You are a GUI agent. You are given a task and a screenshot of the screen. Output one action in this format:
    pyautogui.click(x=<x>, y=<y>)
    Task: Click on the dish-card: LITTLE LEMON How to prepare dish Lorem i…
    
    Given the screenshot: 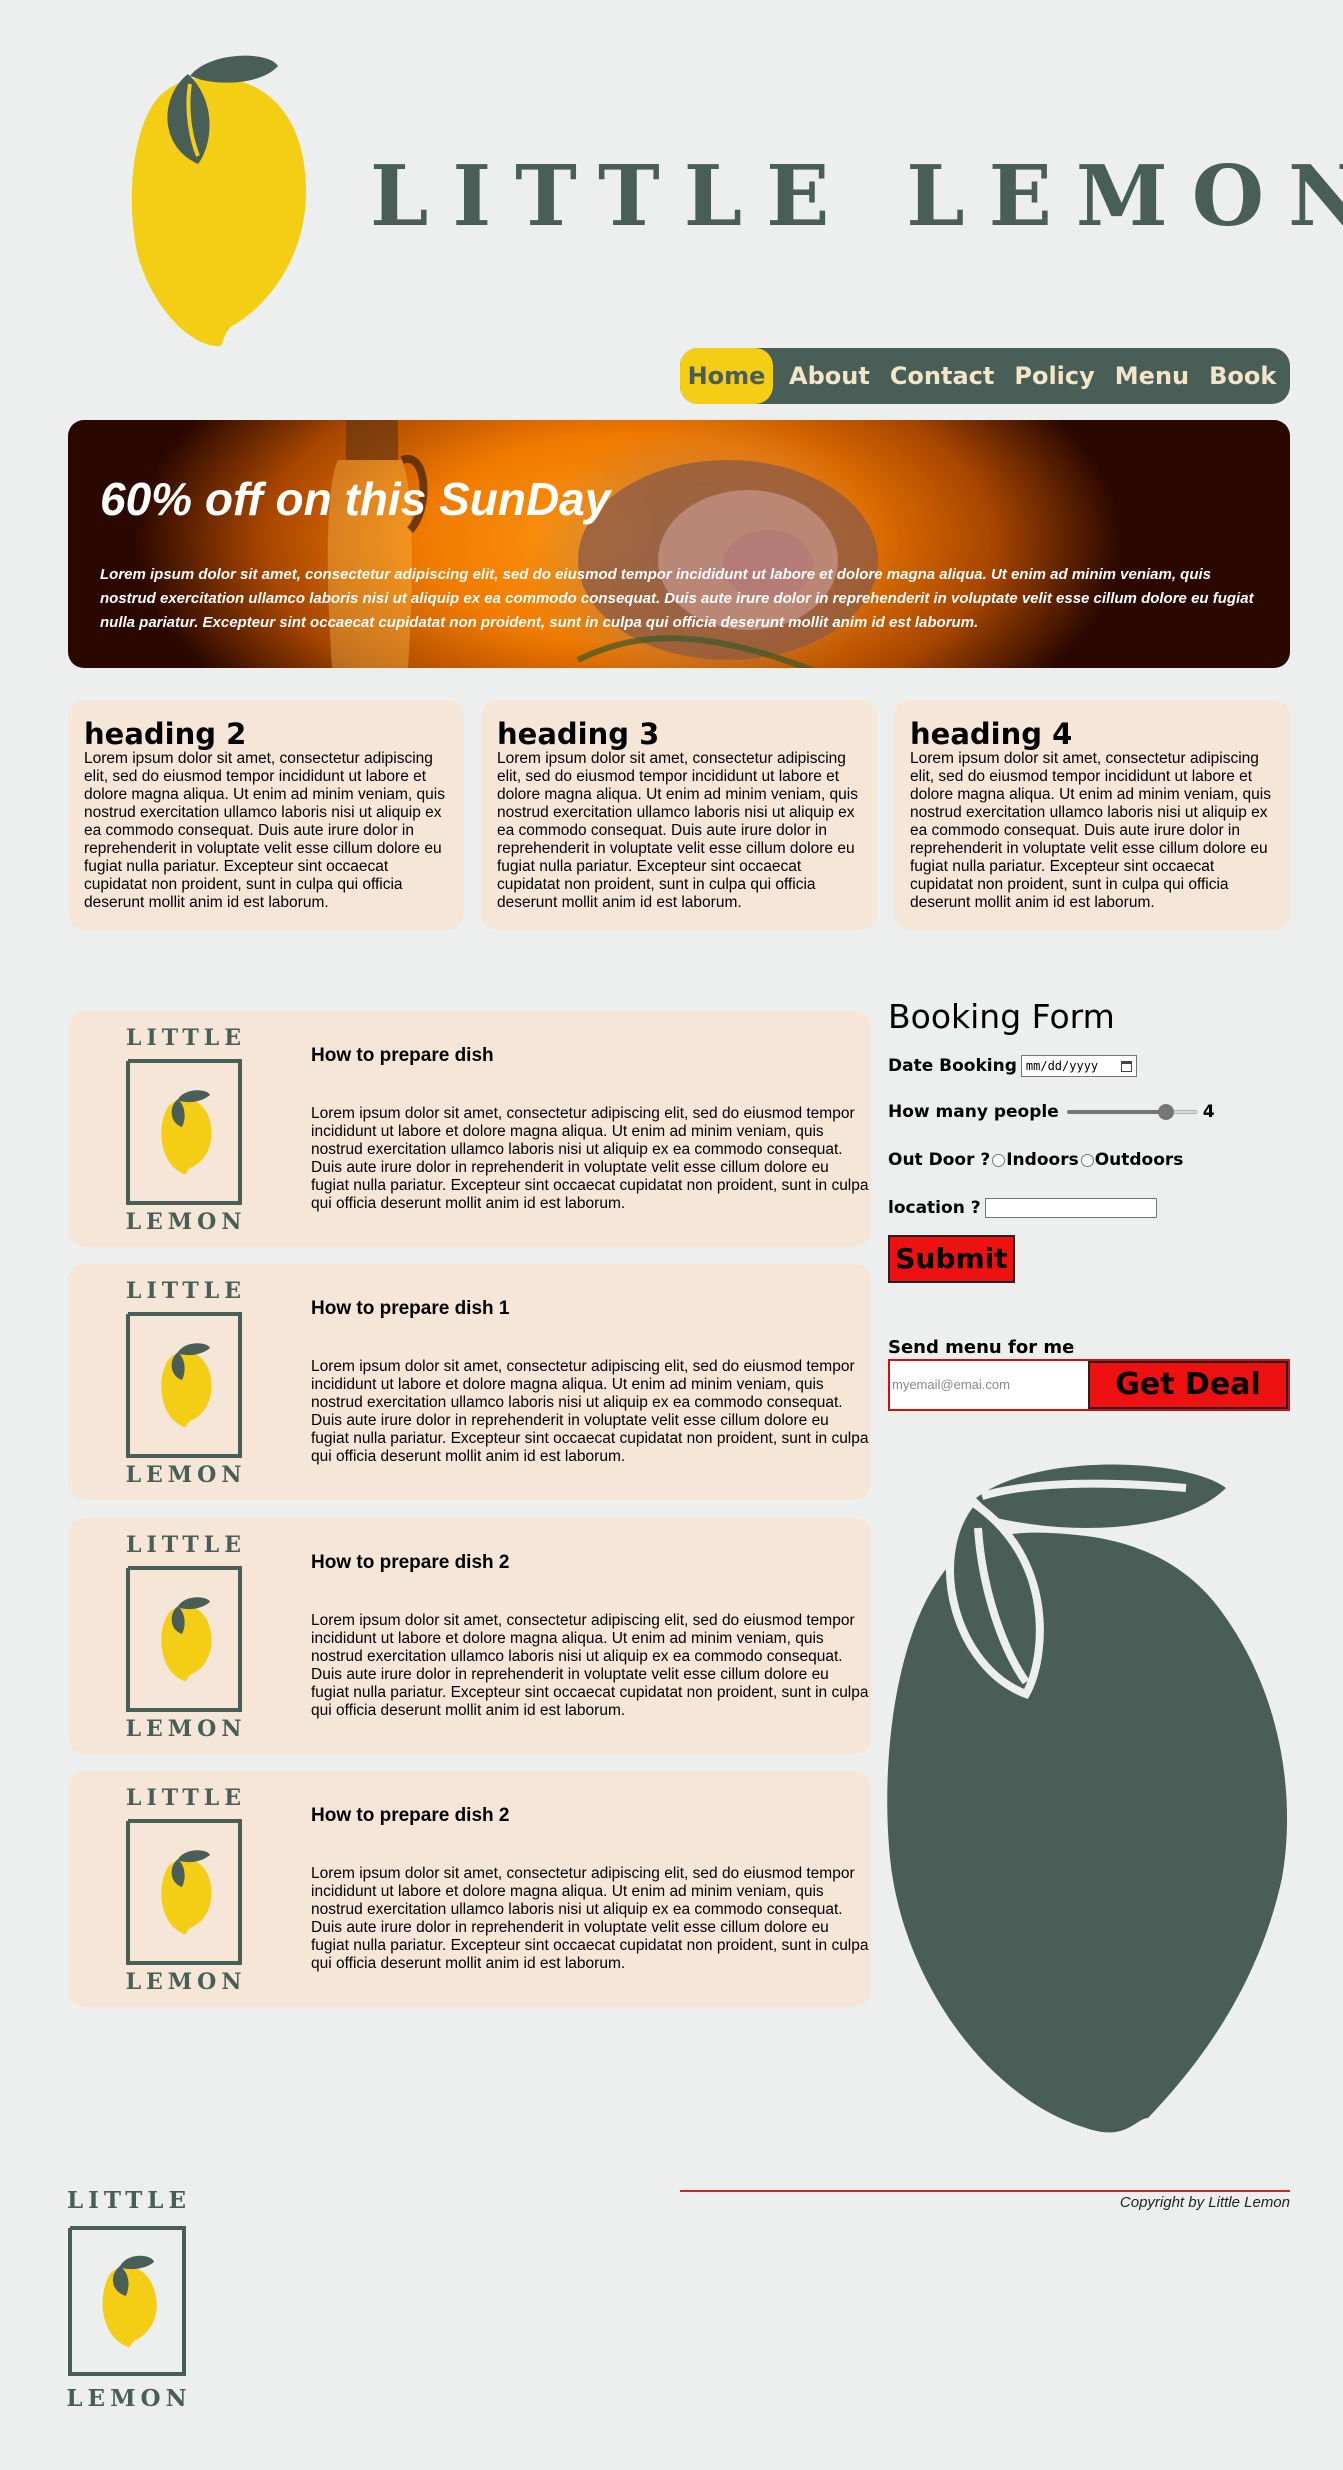 What is the action you would take?
    pyautogui.click(x=469, y=1129)
    